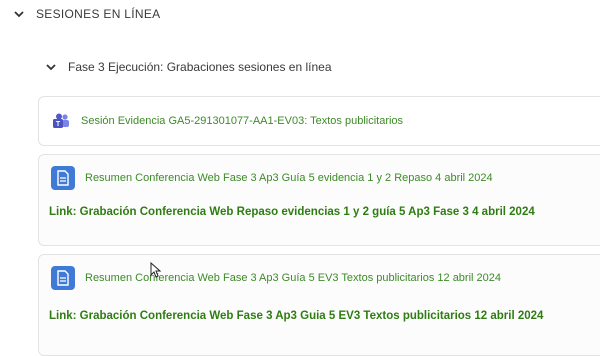 The image size is (600, 356). I want to click on svg-text: T, so click(58, 124).